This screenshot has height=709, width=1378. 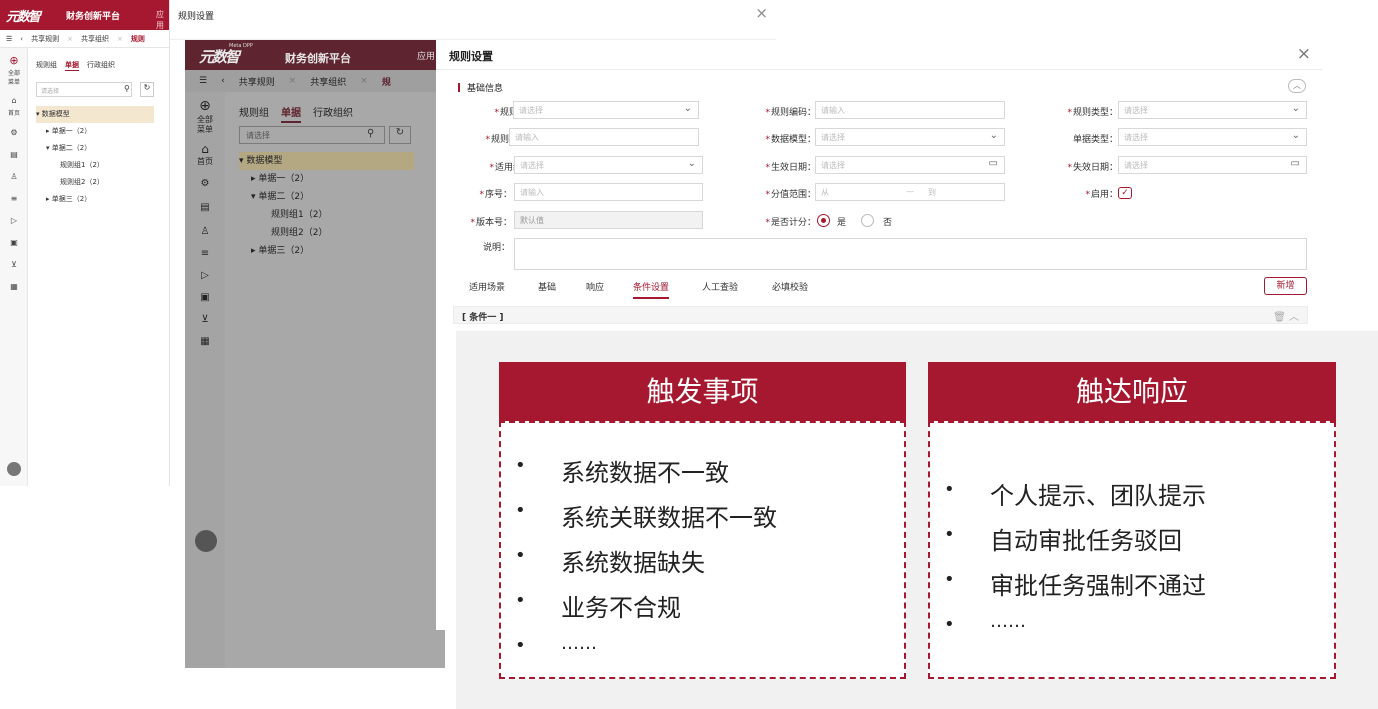 What do you see at coordinates (910, 165) in the screenshot?
I see `start-date-picker: 请选择 ▭` at bounding box center [910, 165].